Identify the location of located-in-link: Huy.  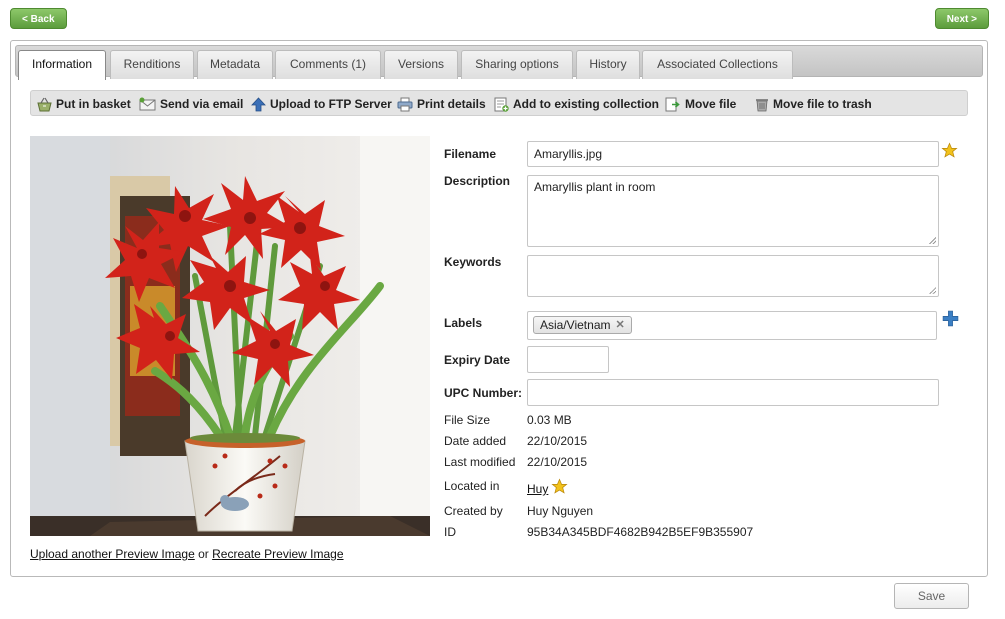
(537, 489).